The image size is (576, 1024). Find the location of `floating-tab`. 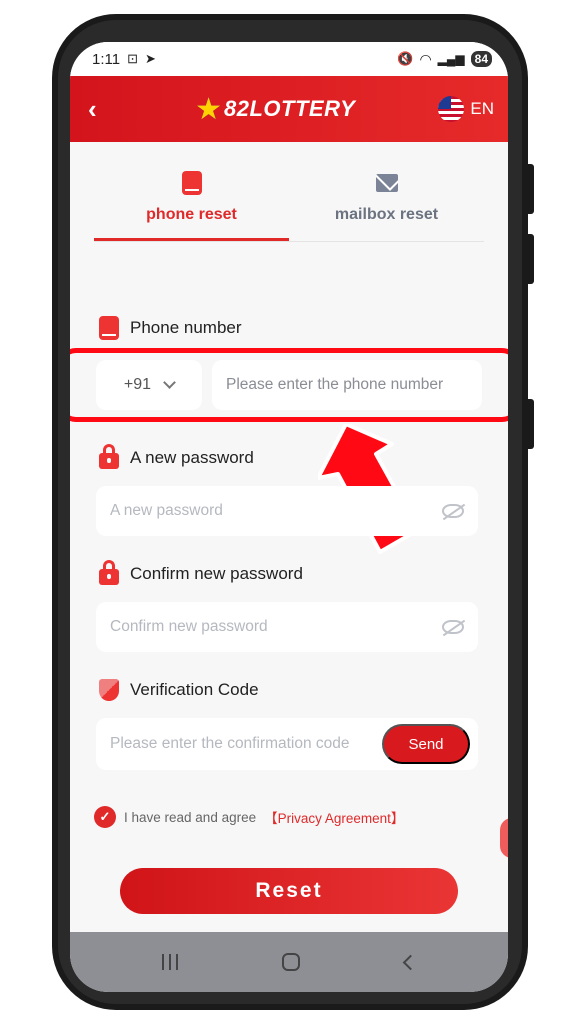

floating-tab is located at coordinates (504, 838).